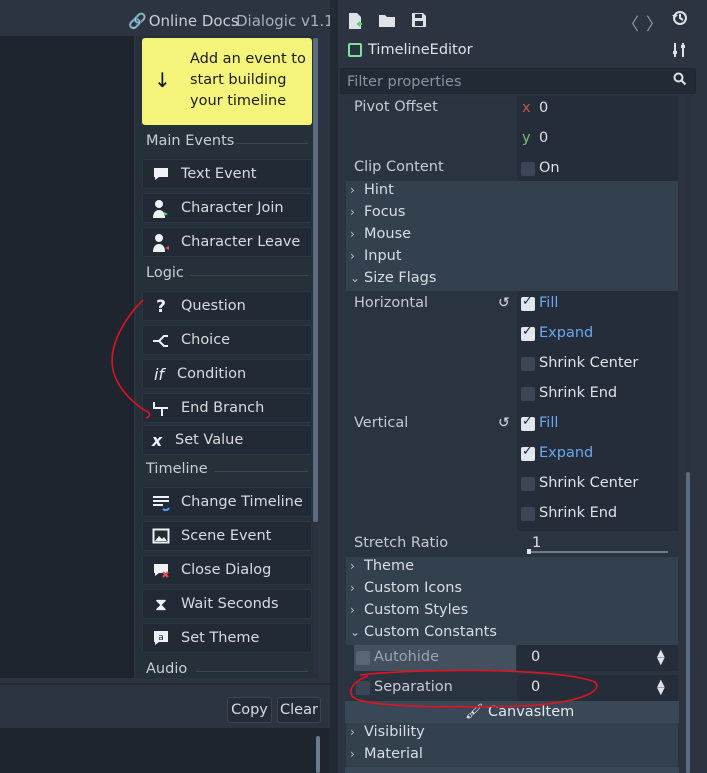 The image size is (707, 773). Describe the element at coordinates (299, 710) in the screenshot. I see `clear-button: Clear` at that location.